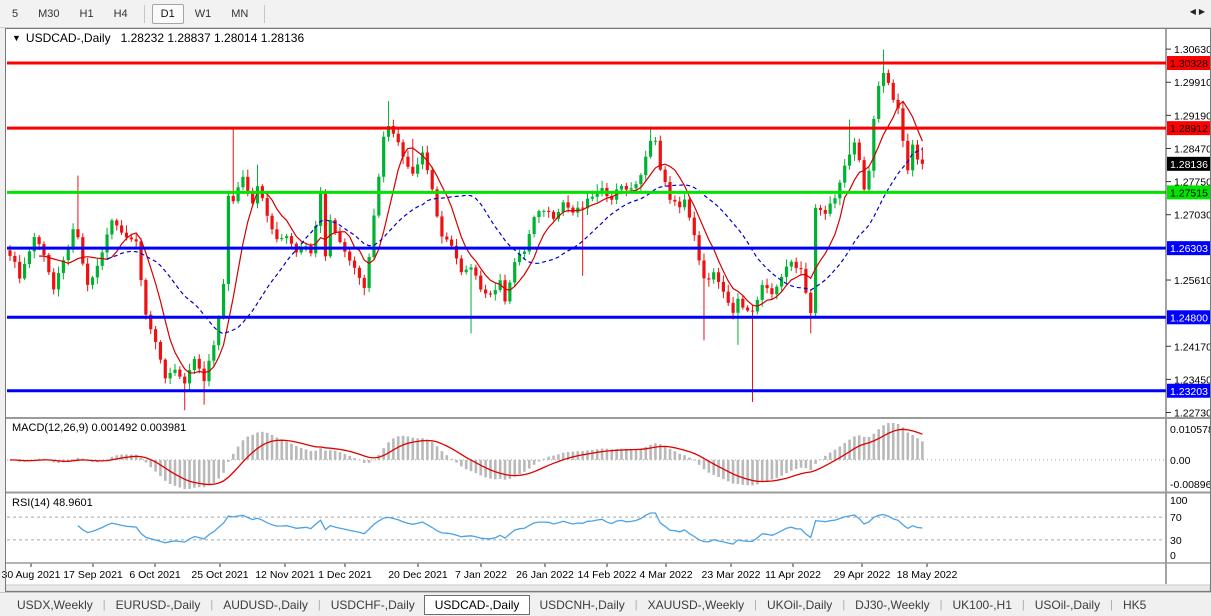 The width and height of the screenshot is (1211, 616). Describe the element at coordinates (927, 575) in the screenshot. I see `svg-text: 18 May 2022` at that location.